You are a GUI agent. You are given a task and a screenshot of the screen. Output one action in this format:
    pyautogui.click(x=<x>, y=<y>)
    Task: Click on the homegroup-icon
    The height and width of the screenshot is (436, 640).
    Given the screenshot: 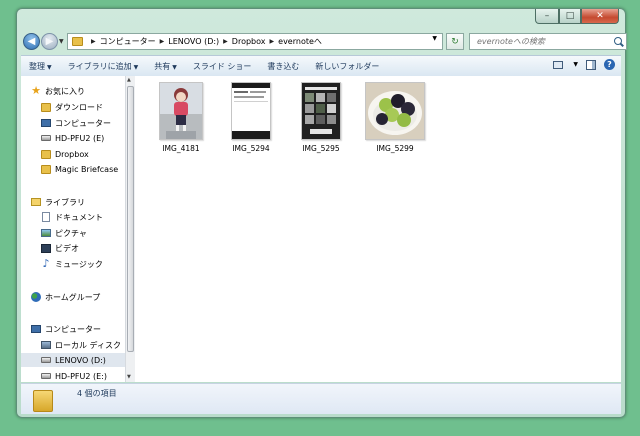 What is the action you would take?
    pyautogui.click(x=36, y=297)
    